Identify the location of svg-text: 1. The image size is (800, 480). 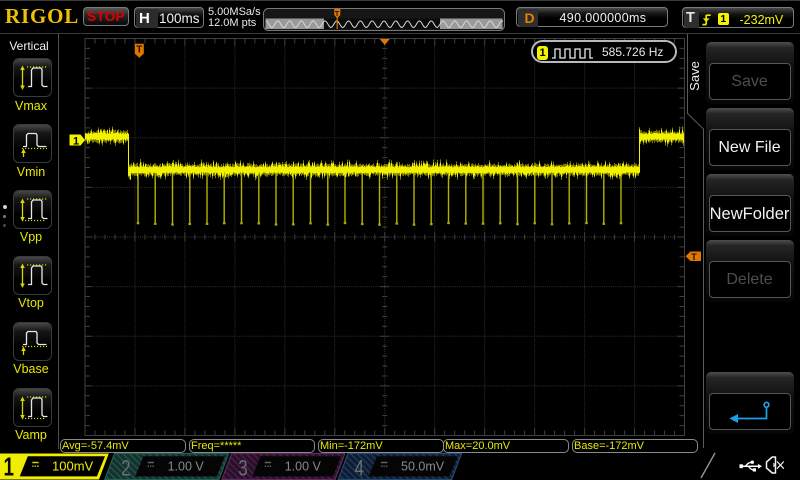
(9, 466).